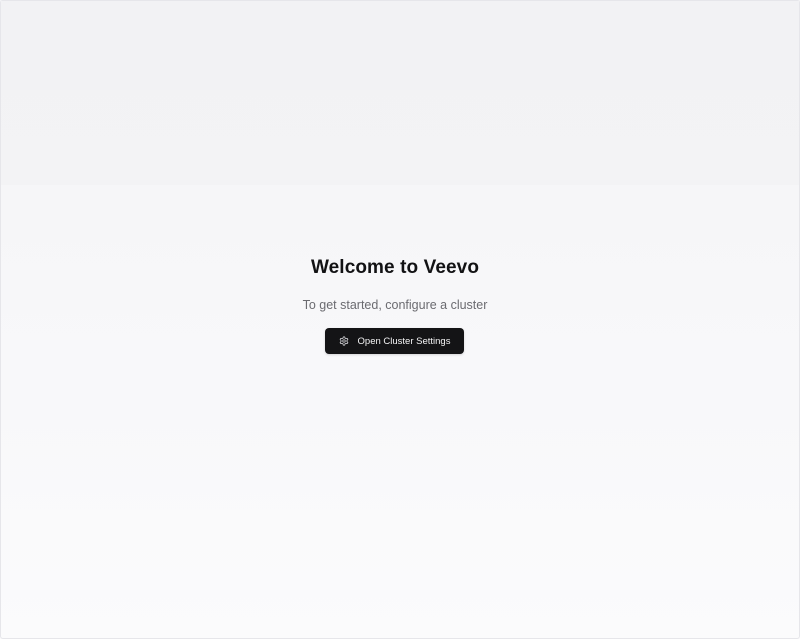 The width and height of the screenshot is (800, 639). I want to click on welcome-subtitle: To get started, configure a cluster, so click(395, 305).